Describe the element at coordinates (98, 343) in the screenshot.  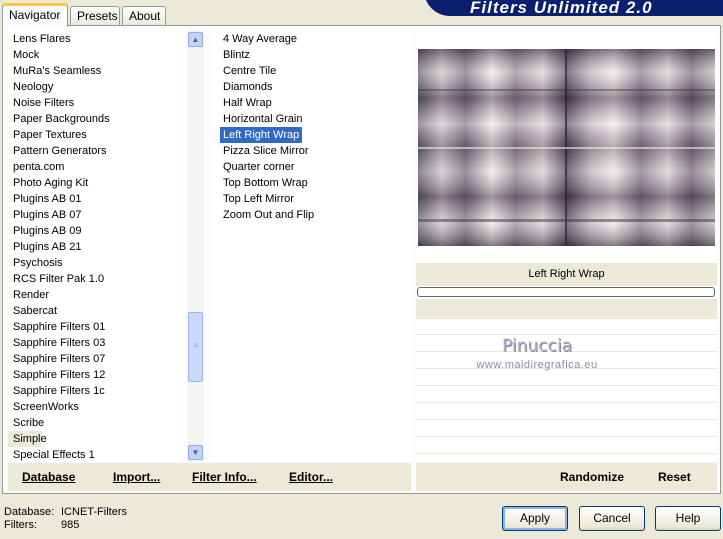
I see `category-item: Sapphire Filters 03` at that location.